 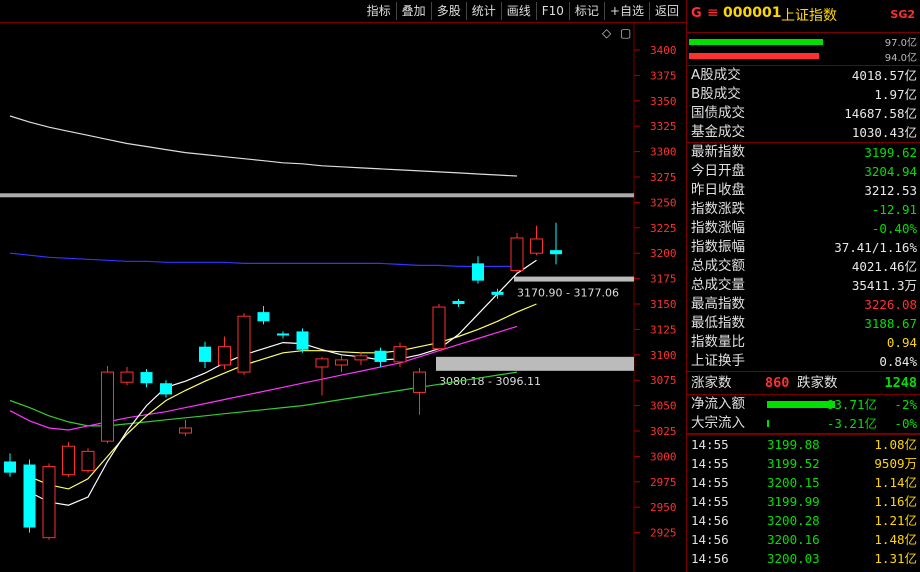 I want to click on quote-row: 指数涨跌 -12.91, so click(x=803, y=209).